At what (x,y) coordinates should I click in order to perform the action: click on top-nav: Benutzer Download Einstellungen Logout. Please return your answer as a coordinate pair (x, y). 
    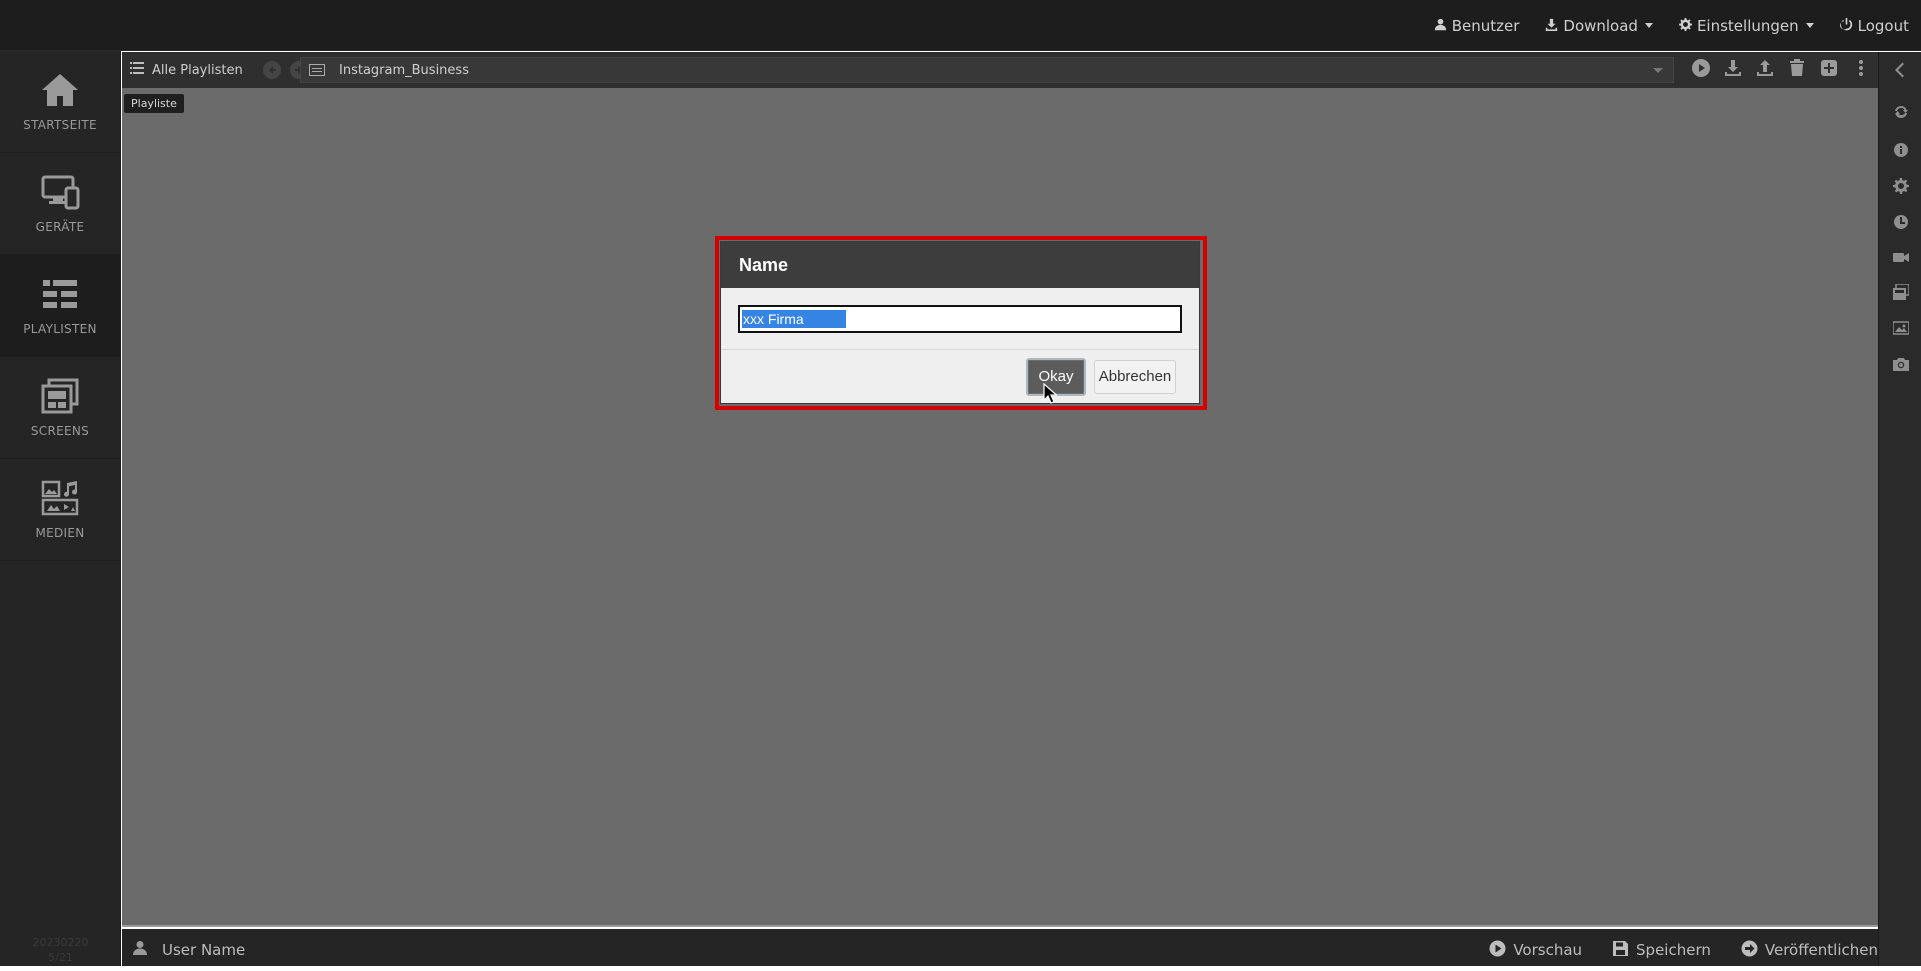
    Looking at the image, I should click on (1658, 25).